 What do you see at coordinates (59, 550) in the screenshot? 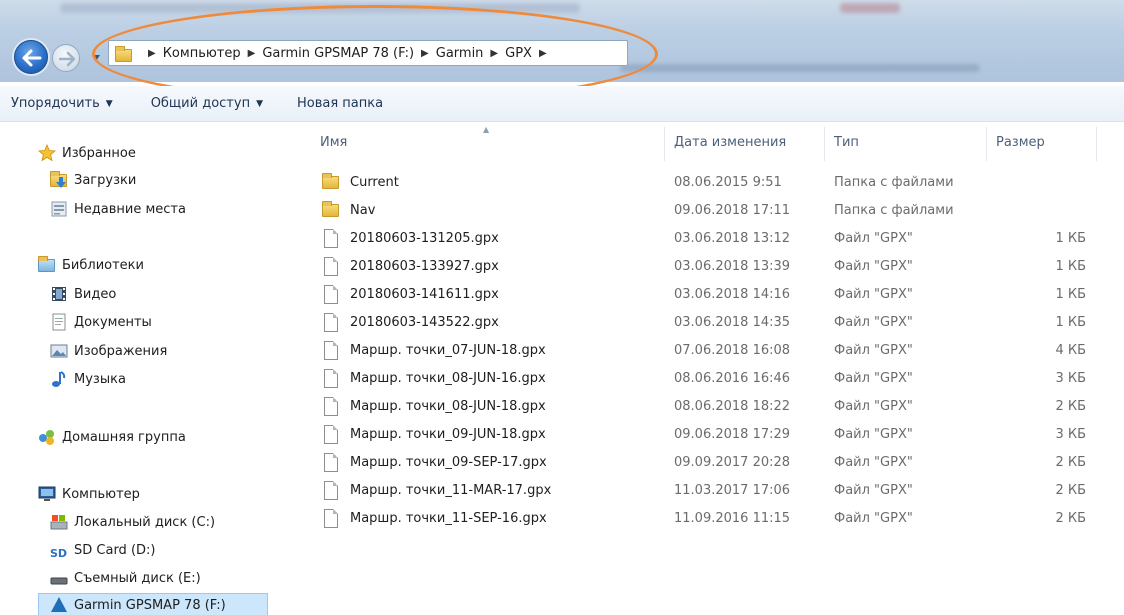
I see `sd-card-icon: SD` at bounding box center [59, 550].